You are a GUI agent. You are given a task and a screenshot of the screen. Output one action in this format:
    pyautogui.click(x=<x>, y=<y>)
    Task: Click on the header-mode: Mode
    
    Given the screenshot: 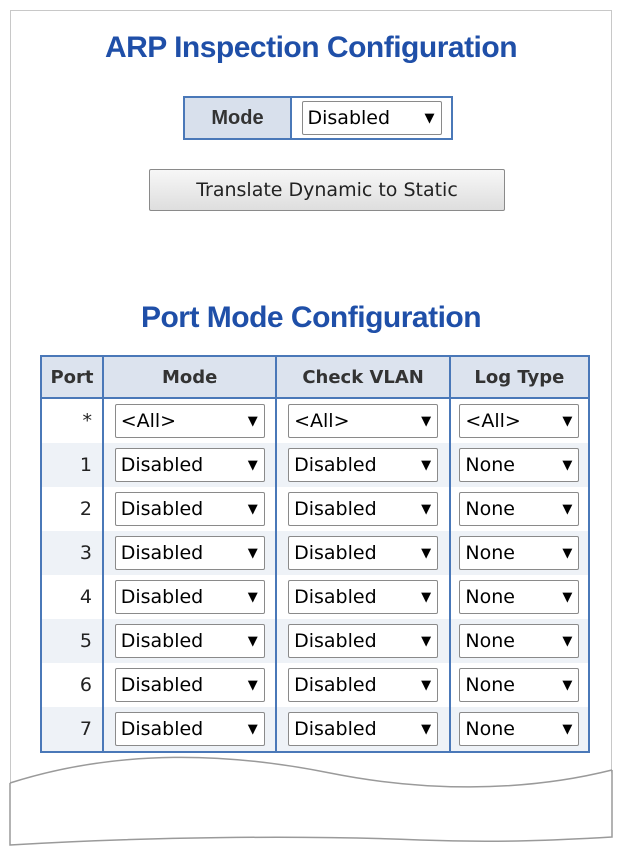 What is the action you would take?
    pyautogui.click(x=189, y=377)
    